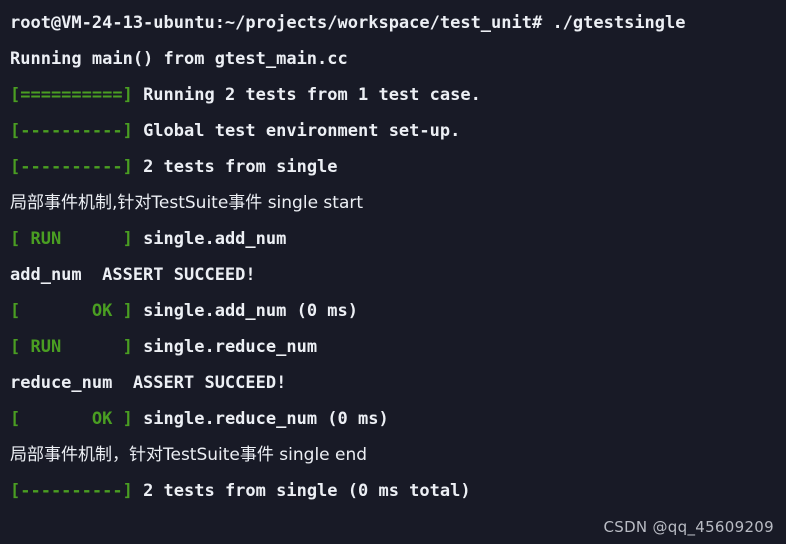 This screenshot has height=544, width=786. What do you see at coordinates (225, 347) in the screenshot?
I see `terminal-text: single.reduce_num` at bounding box center [225, 347].